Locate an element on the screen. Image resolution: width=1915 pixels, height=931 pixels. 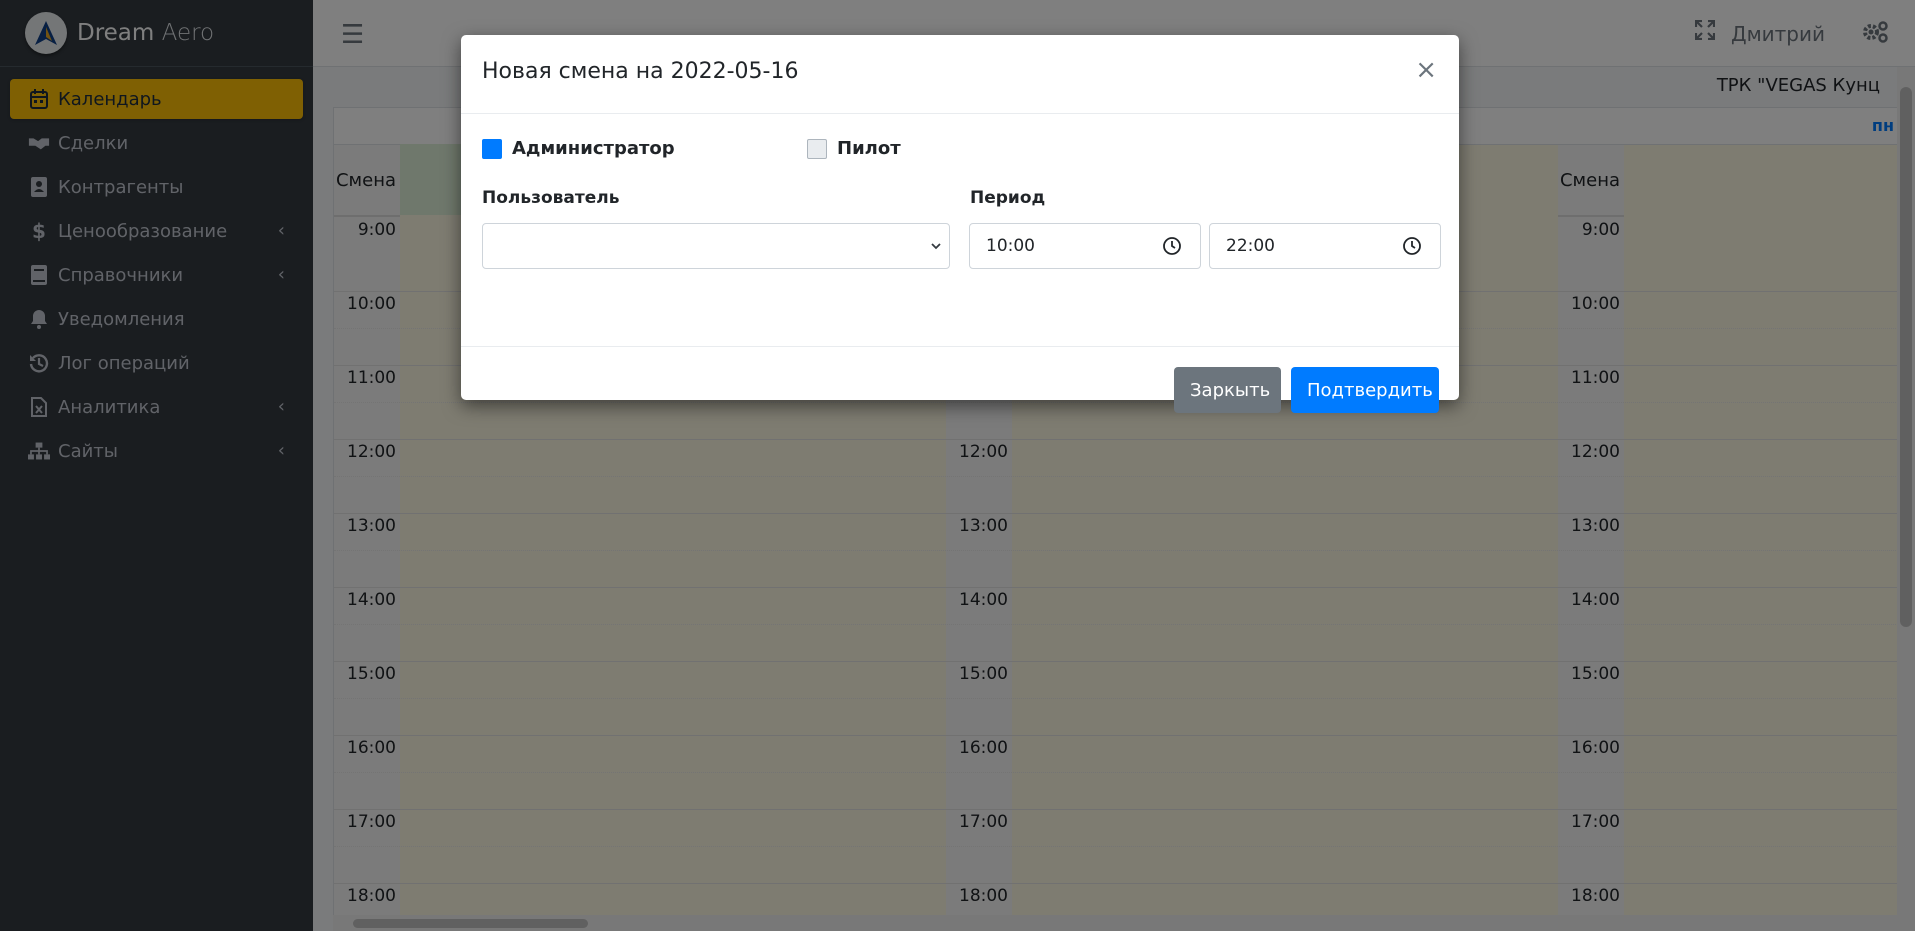
role-pilot-checkbox: Пилот is located at coordinates (854, 148).